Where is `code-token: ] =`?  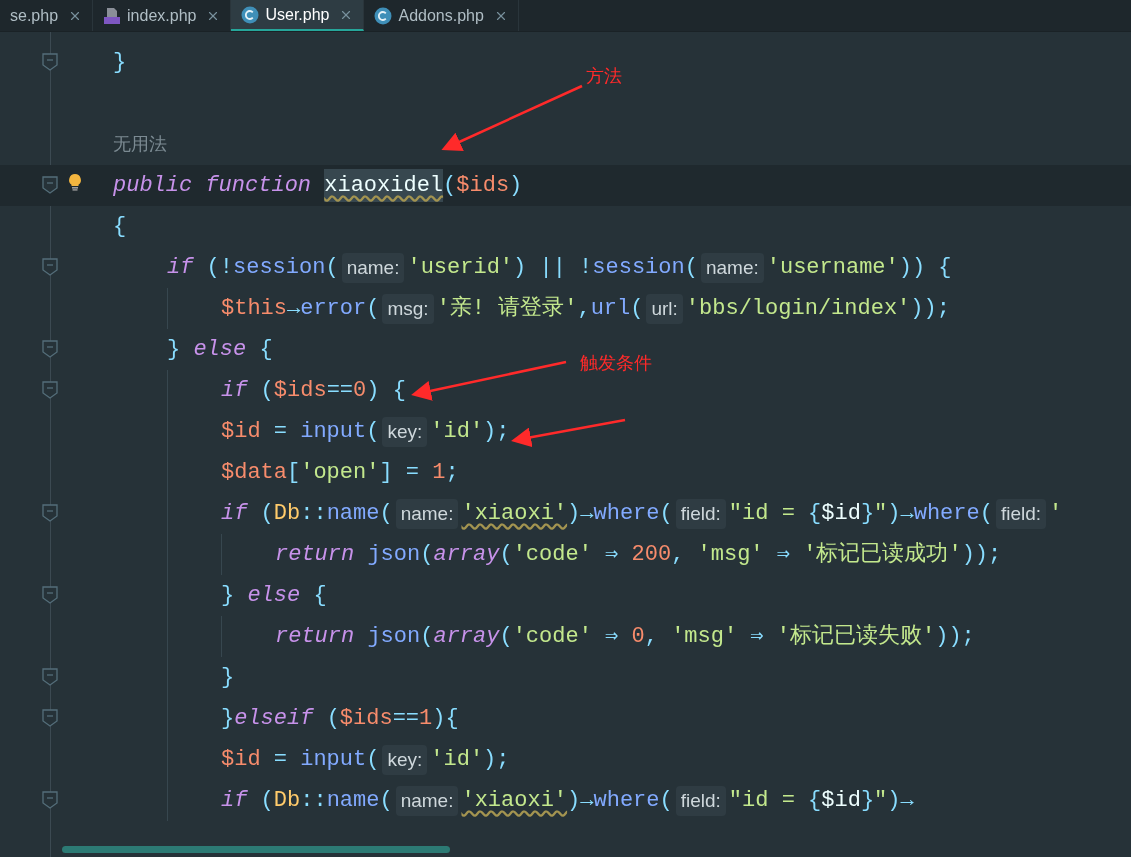
code-token: ] = is located at coordinates (400, 473).